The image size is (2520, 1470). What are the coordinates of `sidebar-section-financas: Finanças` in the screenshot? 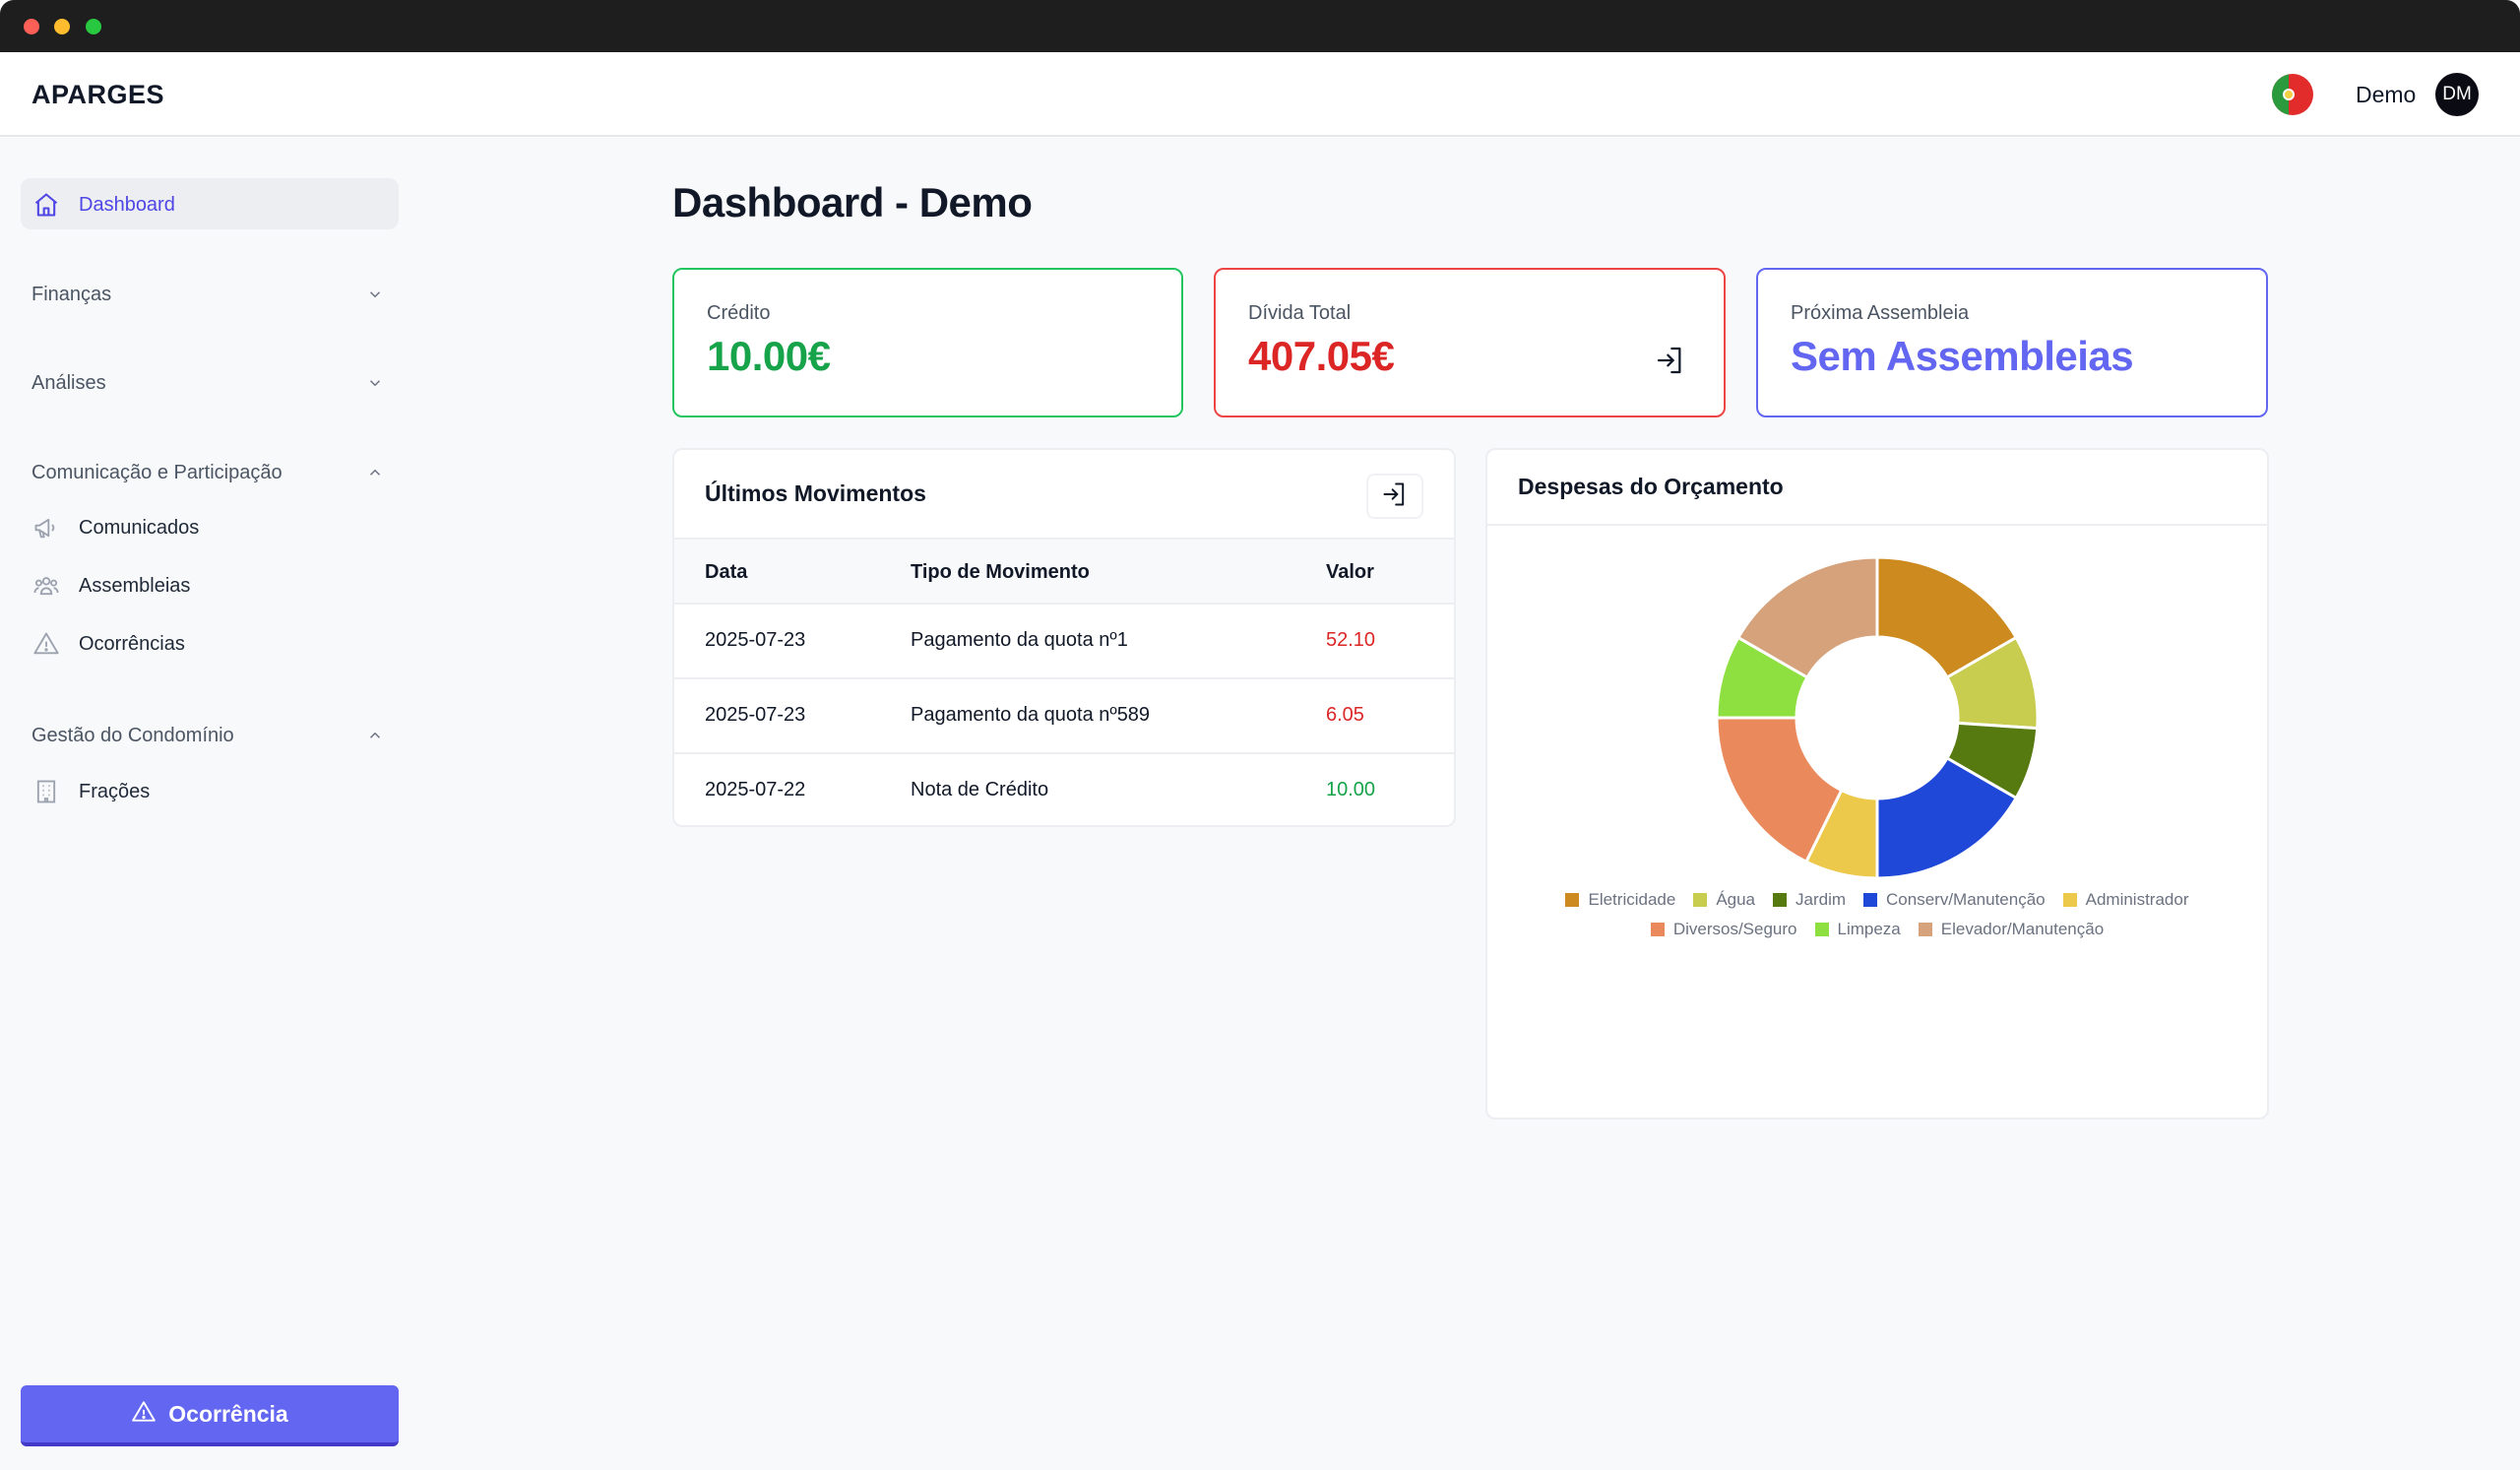 It's located at (209, 294).